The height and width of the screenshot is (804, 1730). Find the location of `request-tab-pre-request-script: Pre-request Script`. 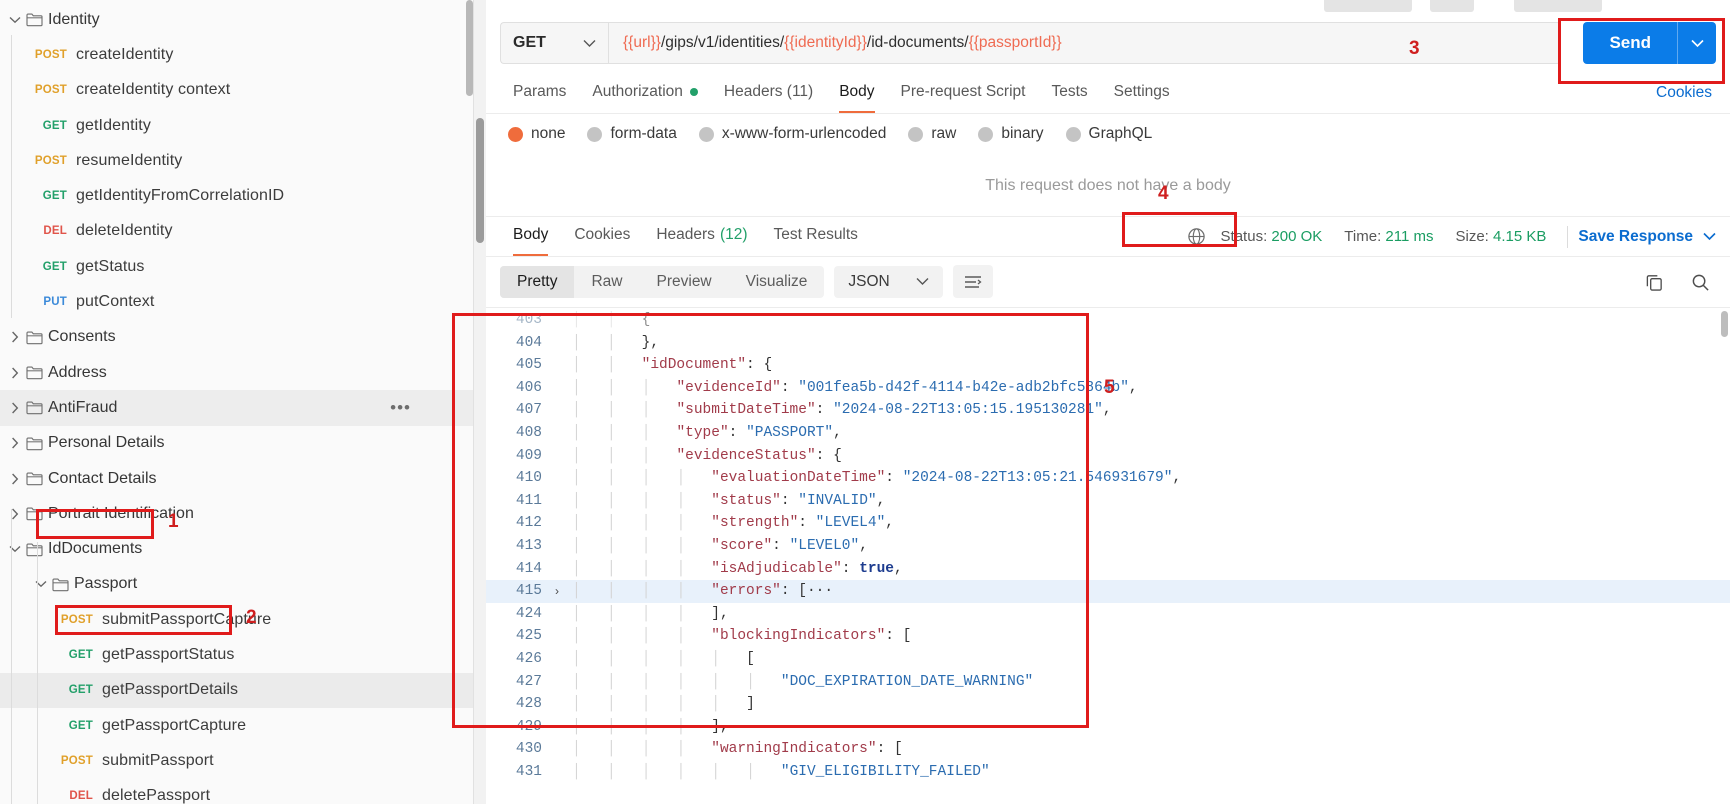

request-tab-pre-request-script: Pre-request Script is located at coordinates (963, 93).